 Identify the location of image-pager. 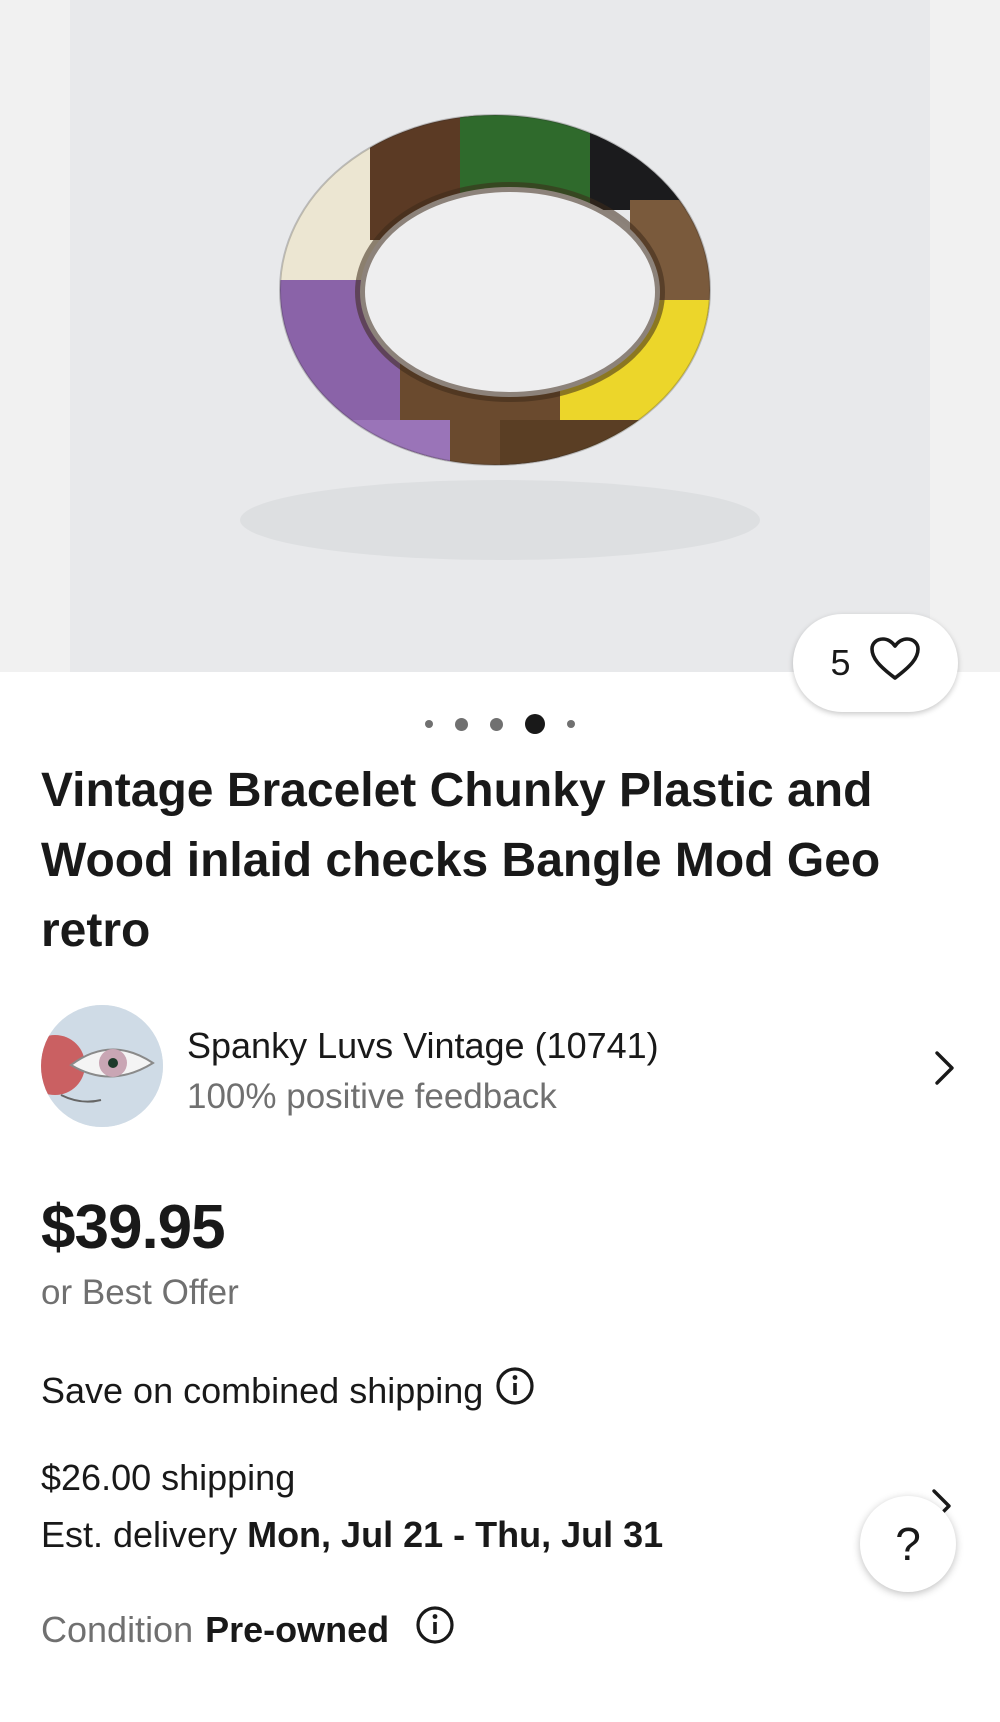
(500, 724).